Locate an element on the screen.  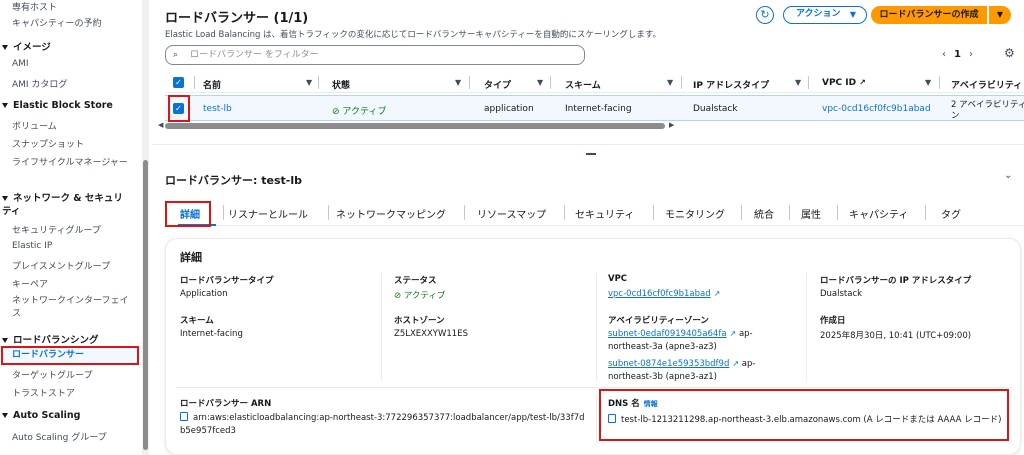
subnet1-link: subnet-0edaf0919405a64fa is located at coordinates (667, 334).